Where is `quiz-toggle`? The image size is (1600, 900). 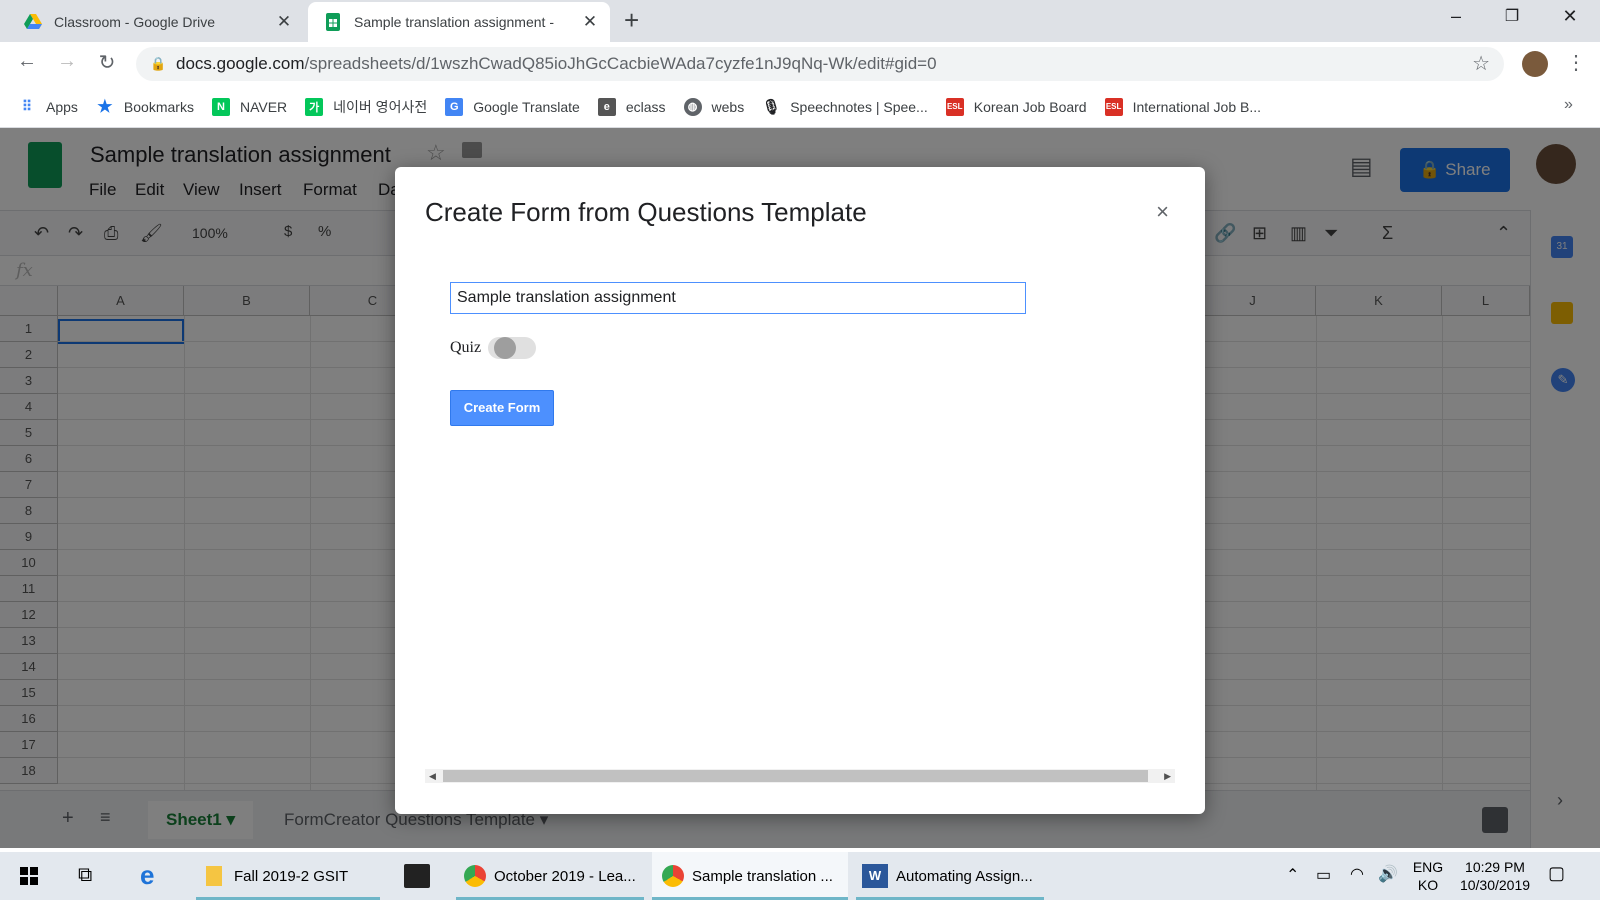
quiz-toggle is located at coordinates (512, 348).